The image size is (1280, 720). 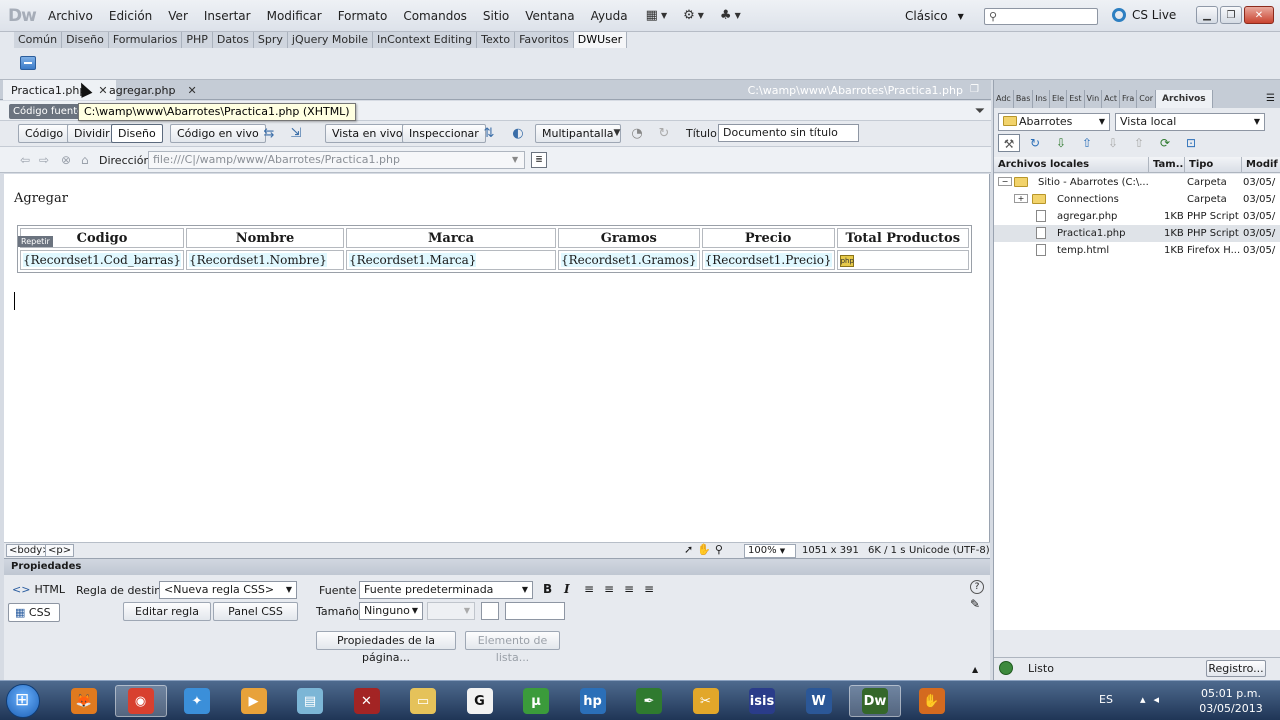 I want to click on insert-tab-spry: Spry, so click(x=270, y=40).